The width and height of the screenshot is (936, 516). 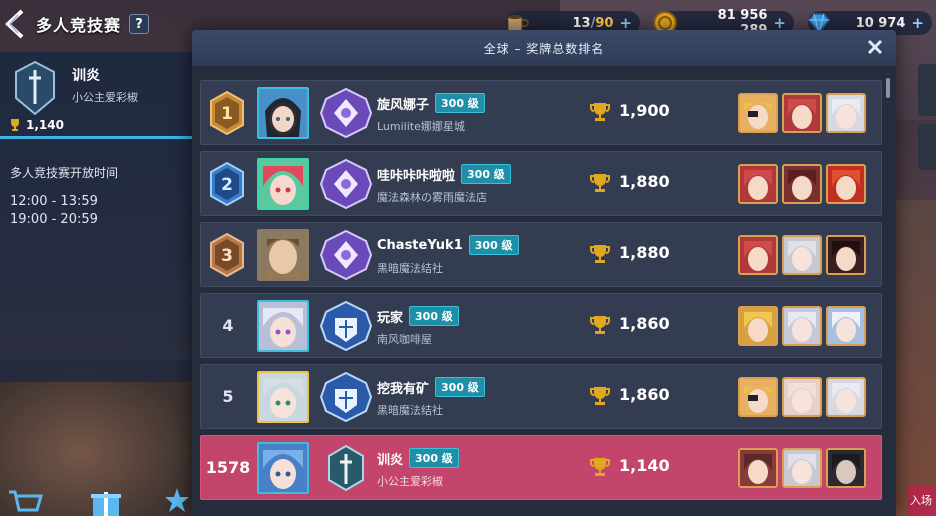 What do you see at coordinates (421, 126) in the screenshot?
I see `player-guild: Lumilite娜娜星城` at bounding box center [421, 126].